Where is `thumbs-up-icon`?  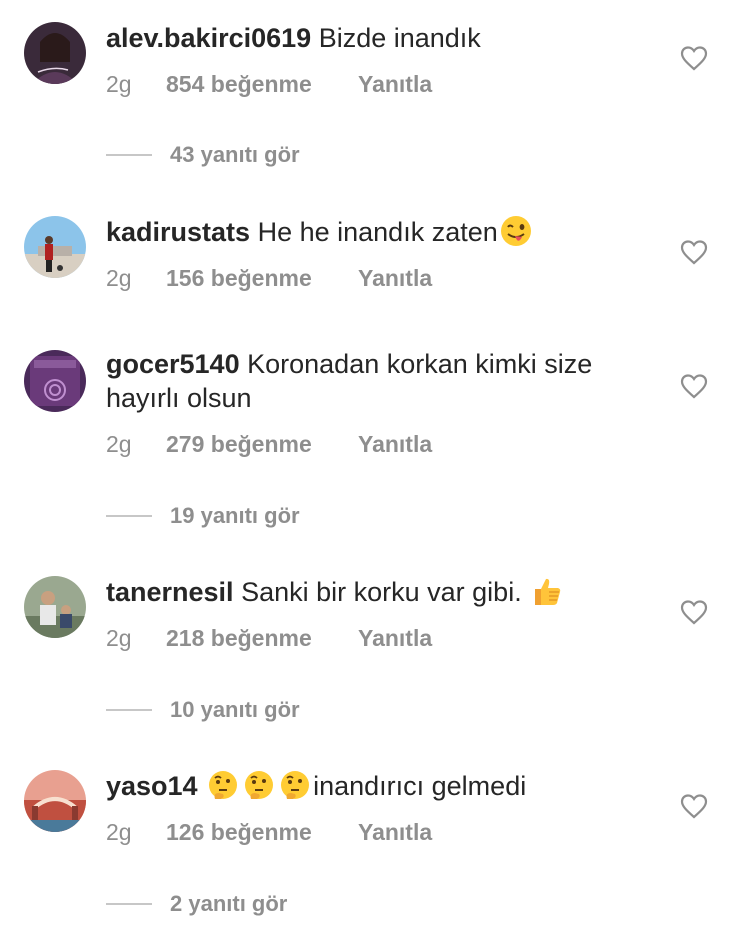 thumbs-up-icon is located at coordinates (548, 591).